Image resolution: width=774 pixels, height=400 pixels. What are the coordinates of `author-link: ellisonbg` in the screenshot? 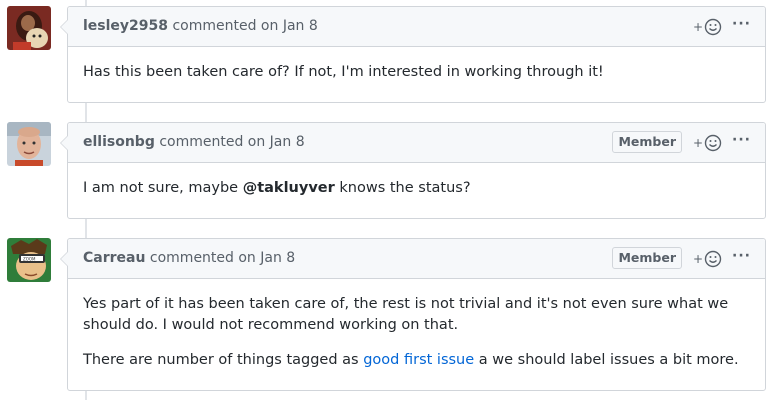 It's located at (119, 142).